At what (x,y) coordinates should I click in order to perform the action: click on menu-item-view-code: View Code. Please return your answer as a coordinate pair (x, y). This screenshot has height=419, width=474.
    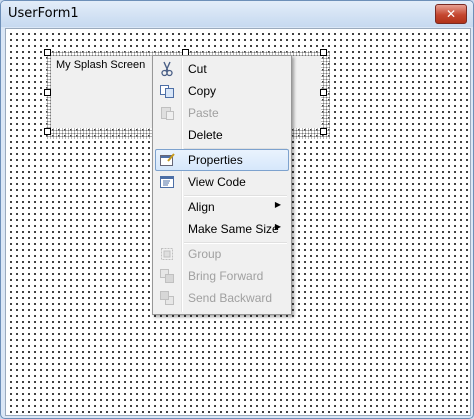
    Looking at the image, I should click on (222, 182).